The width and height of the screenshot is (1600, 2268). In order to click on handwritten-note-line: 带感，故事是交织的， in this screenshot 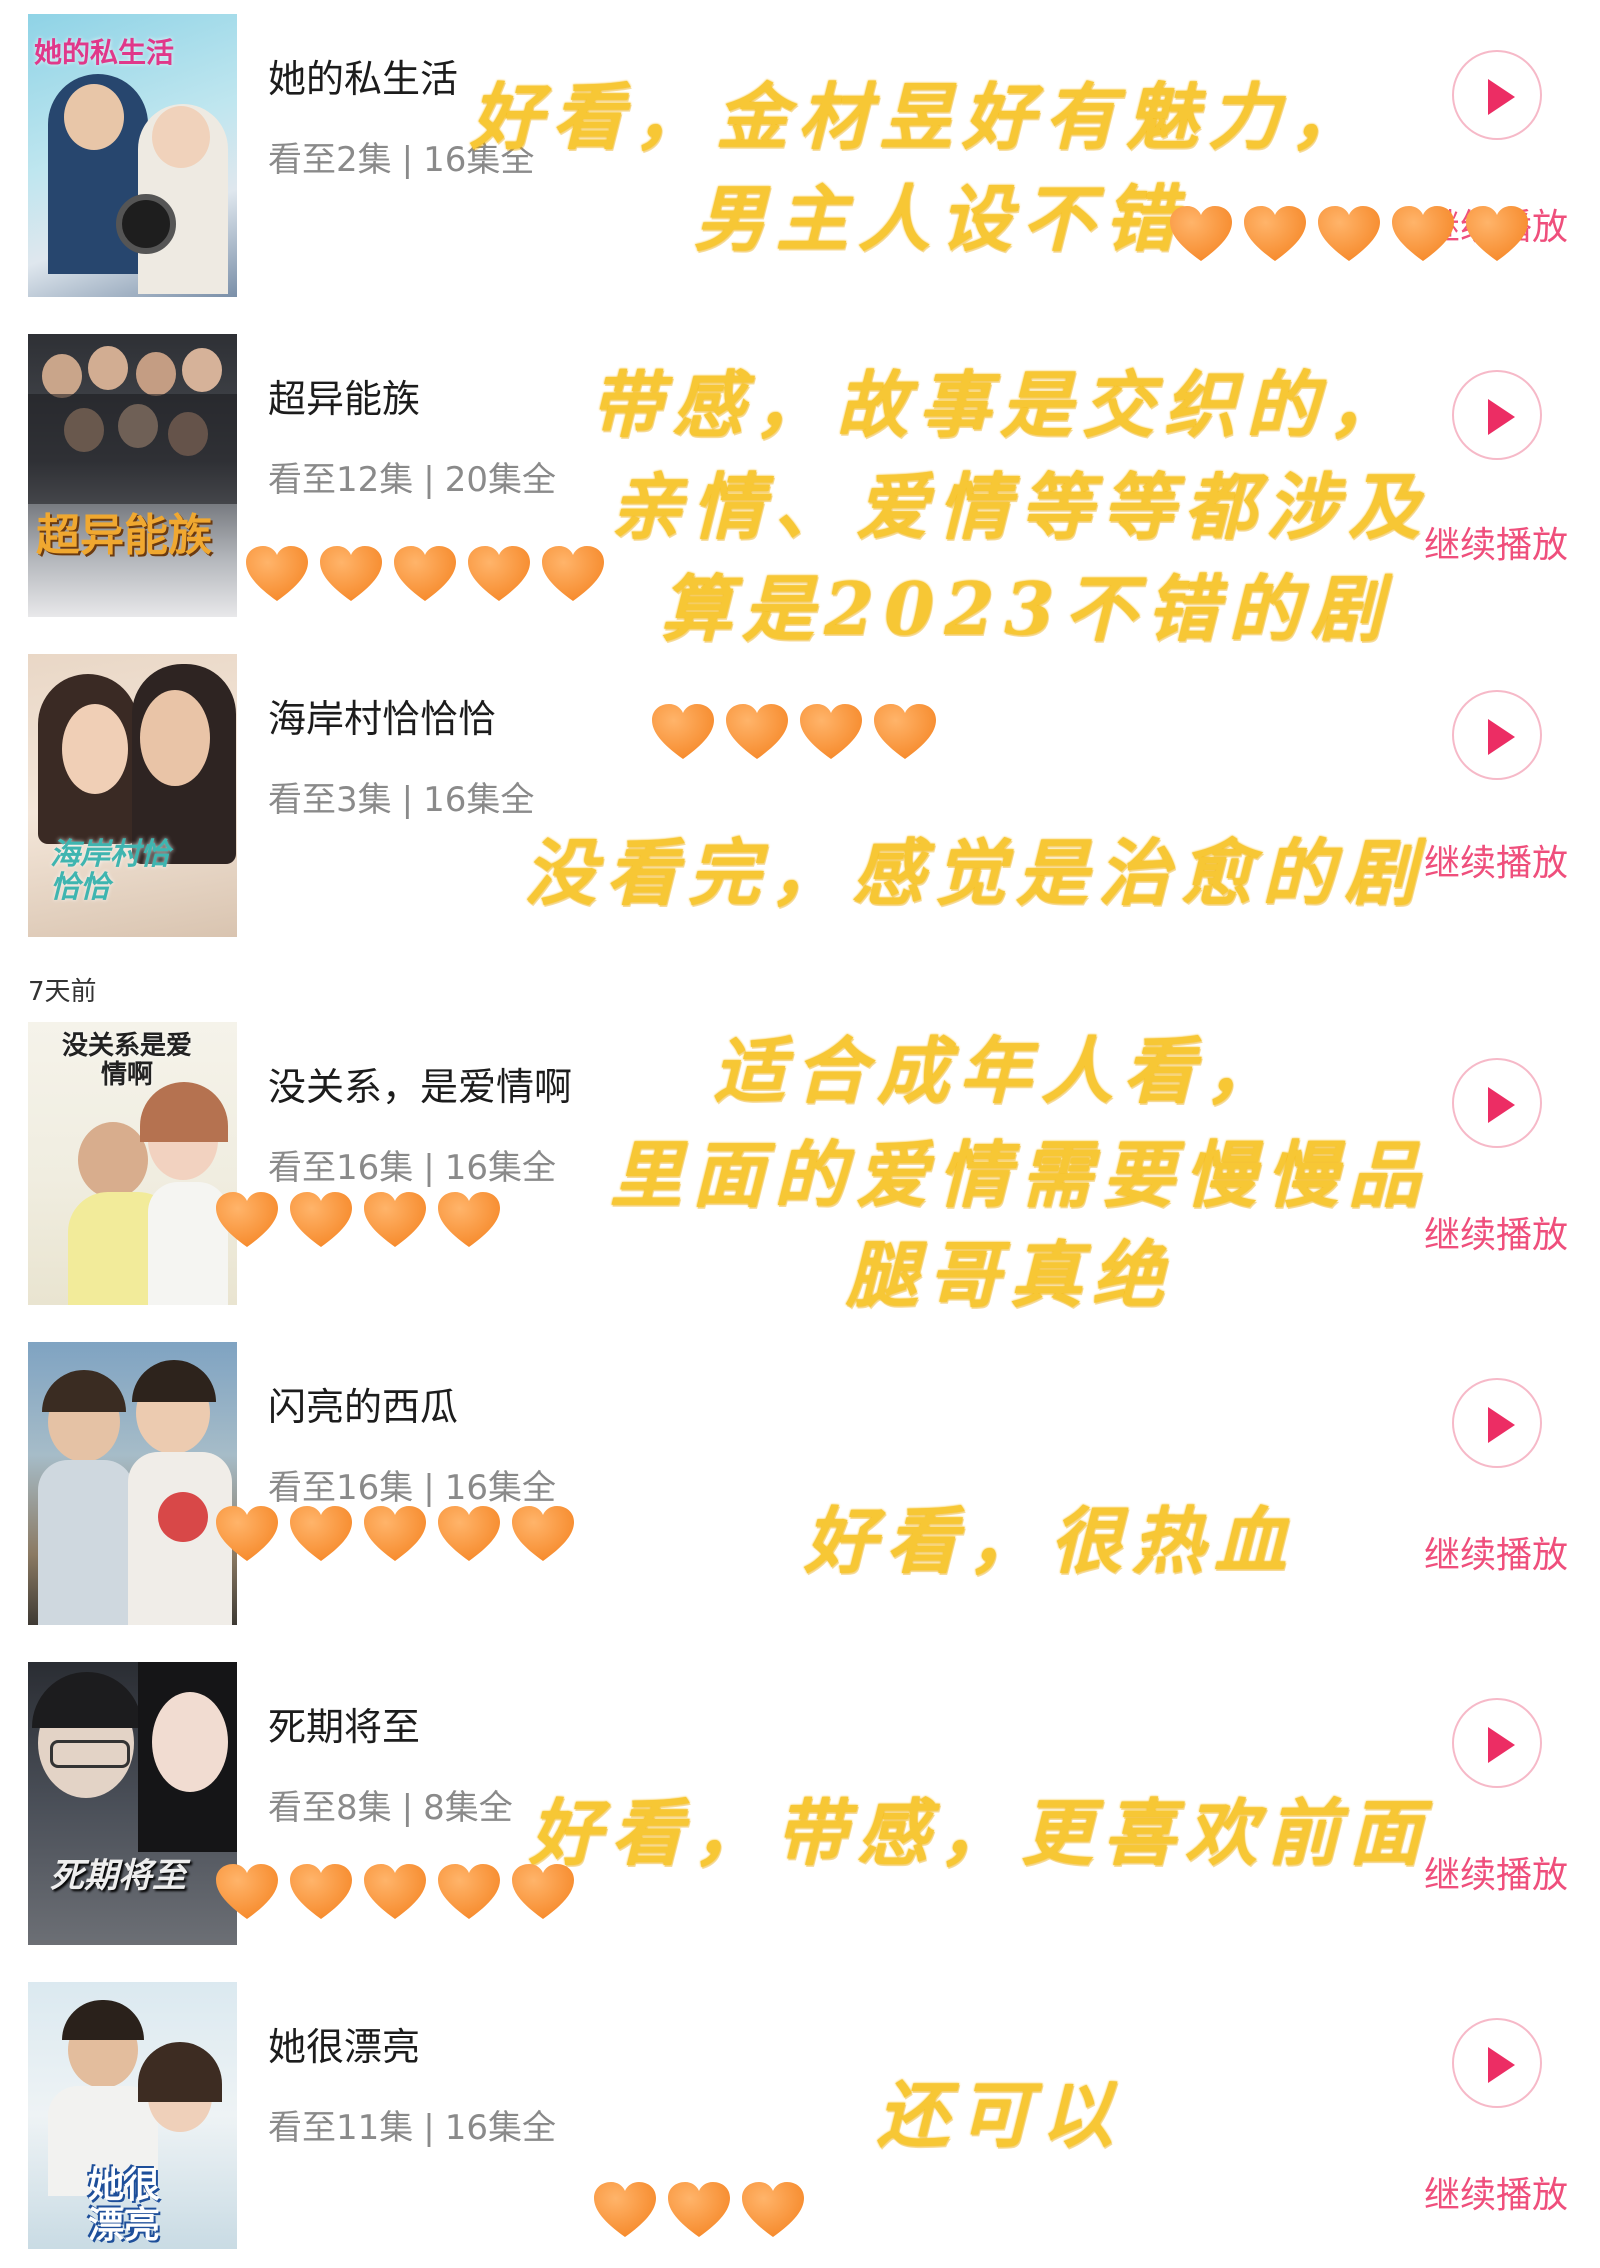, I will do `click(1000, 404)`.